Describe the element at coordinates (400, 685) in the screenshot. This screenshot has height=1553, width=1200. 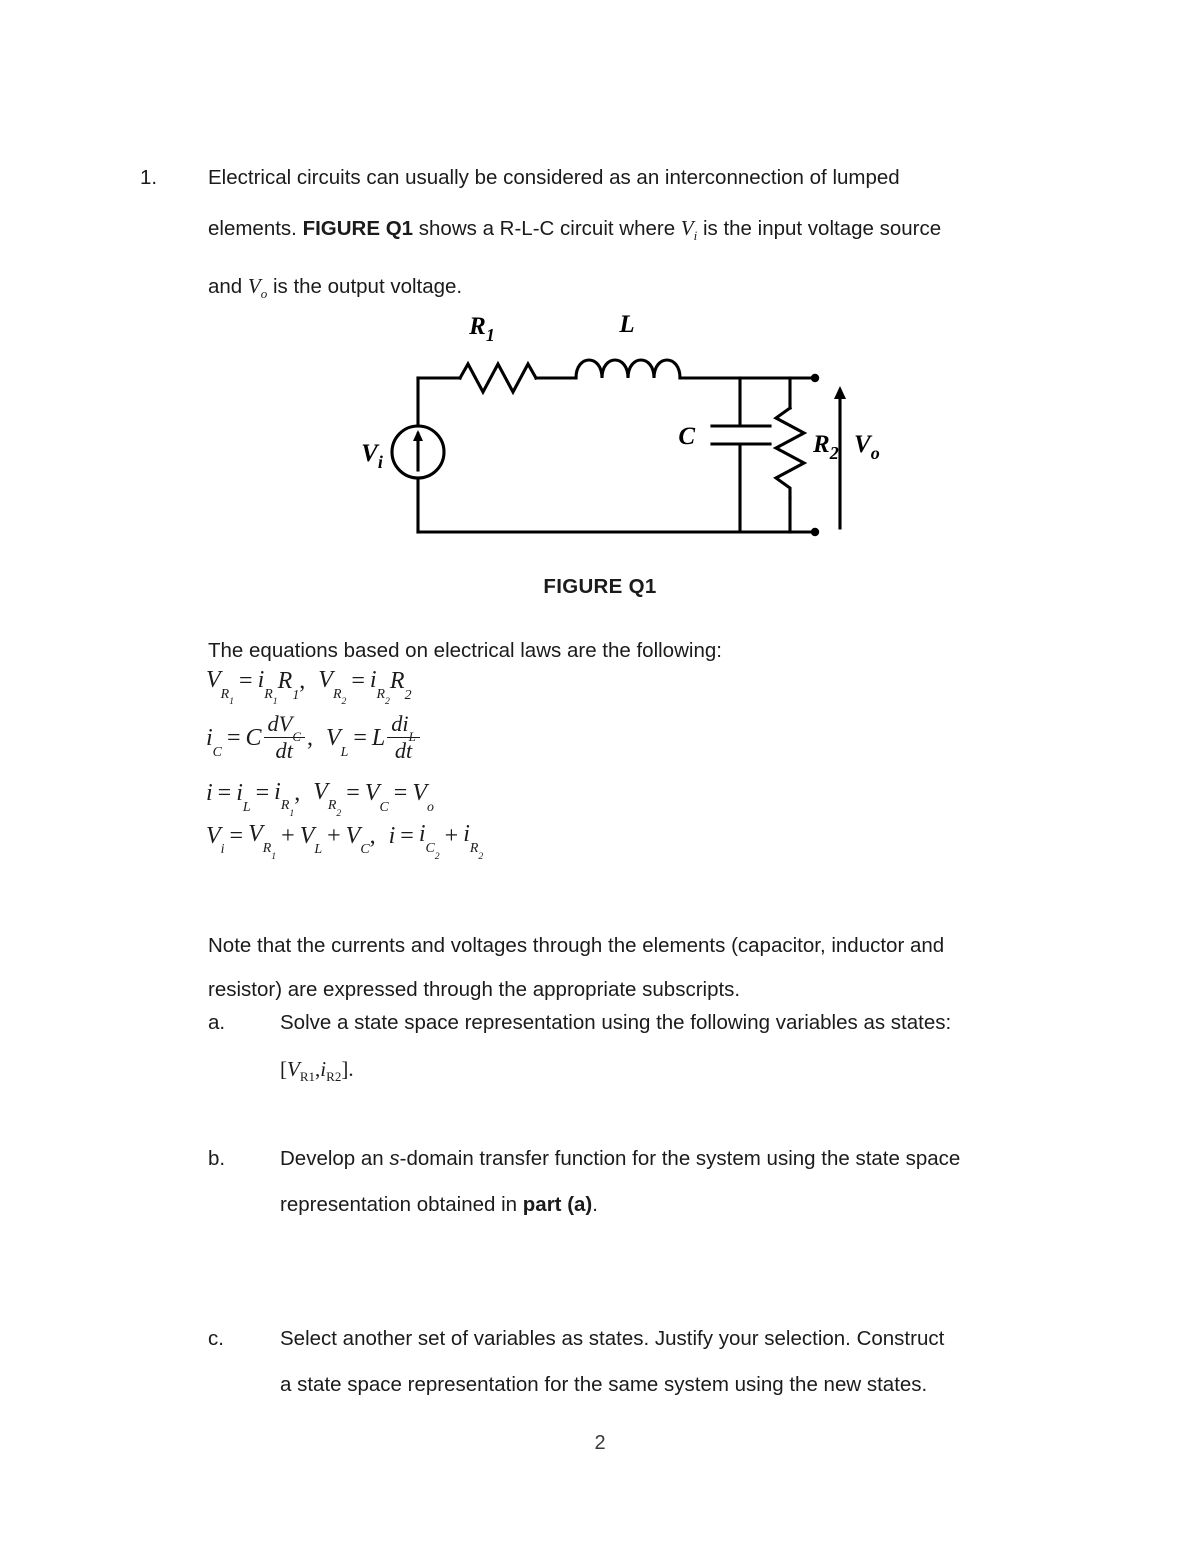
I see `eq1-r2: R2` at that location.